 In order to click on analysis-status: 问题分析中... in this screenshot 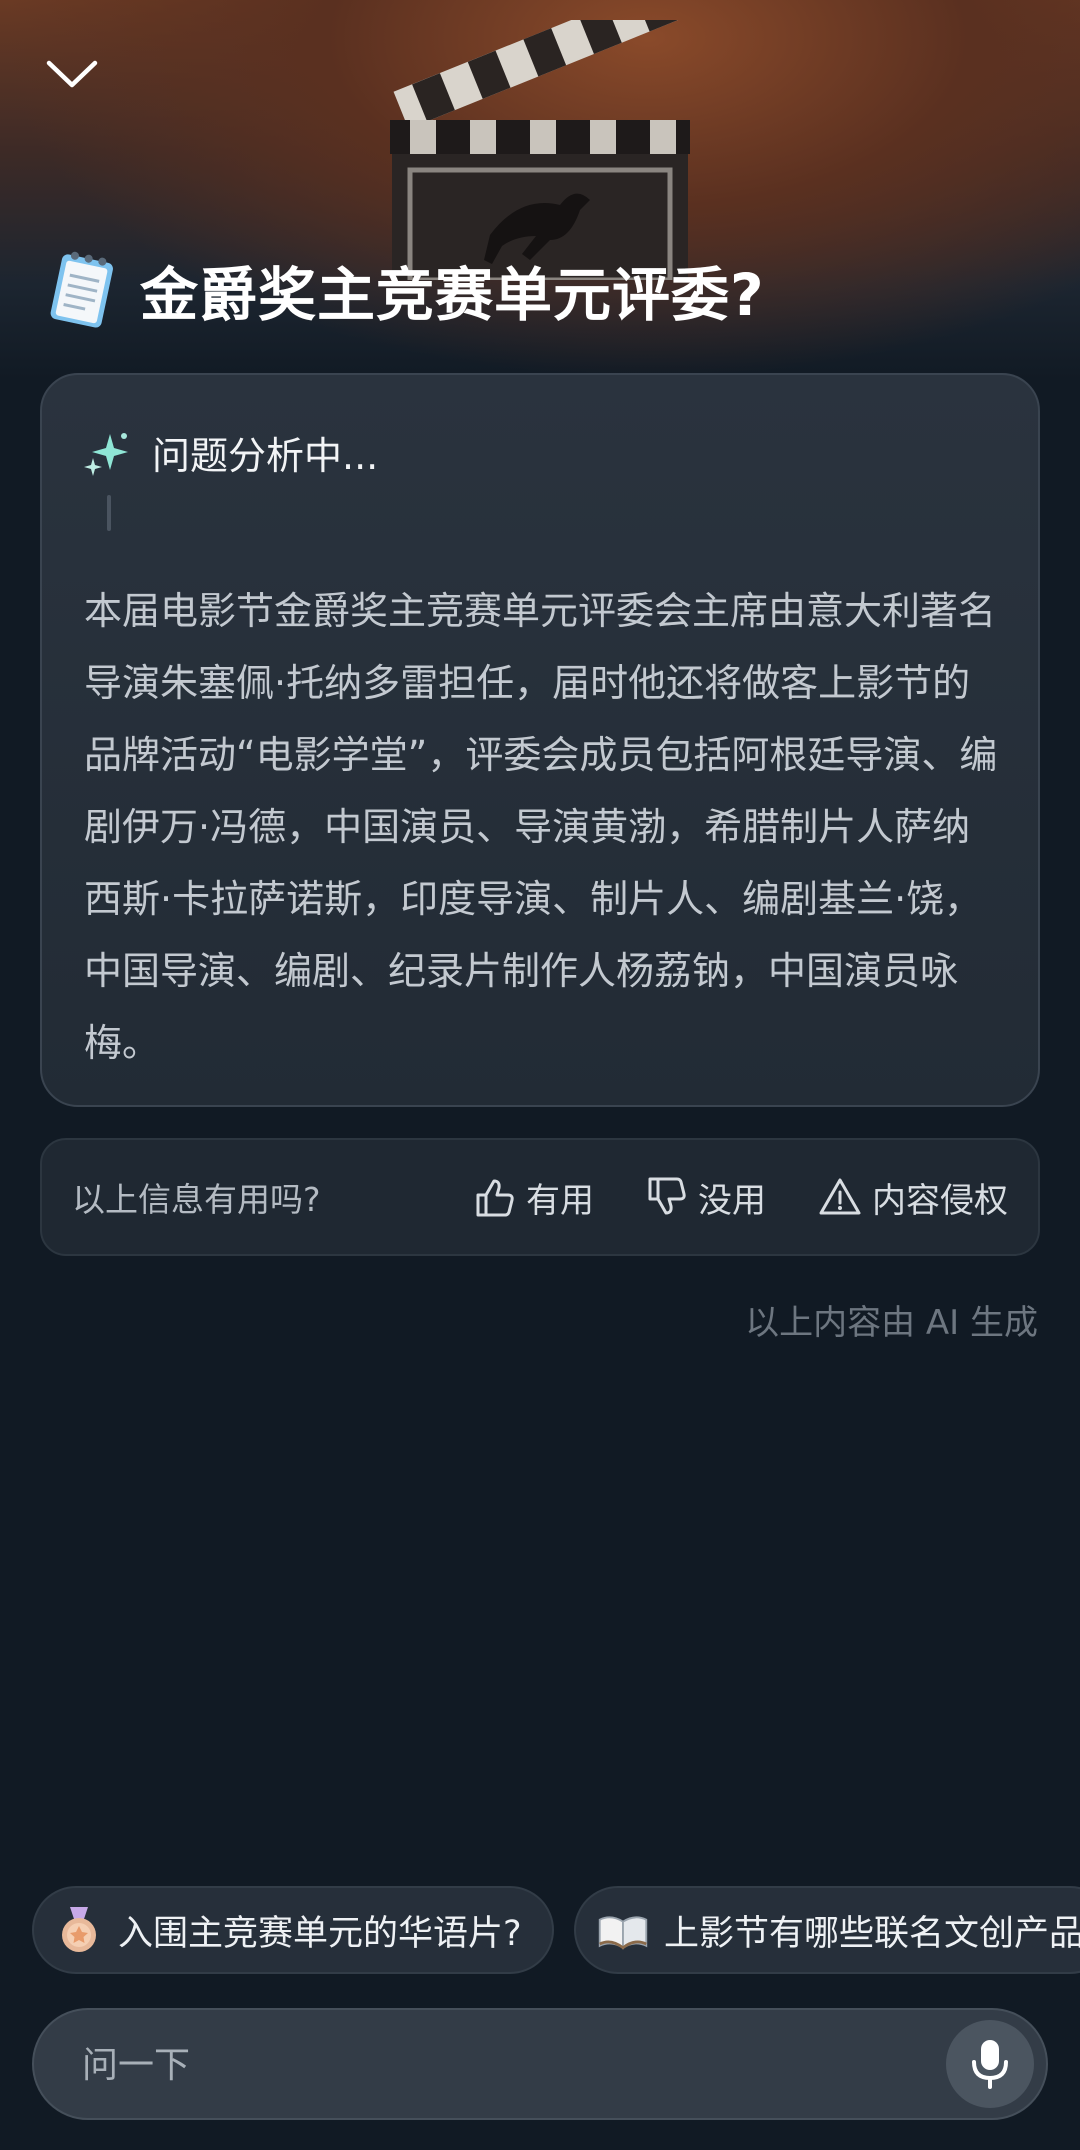, I will do `click(231, 452)`.